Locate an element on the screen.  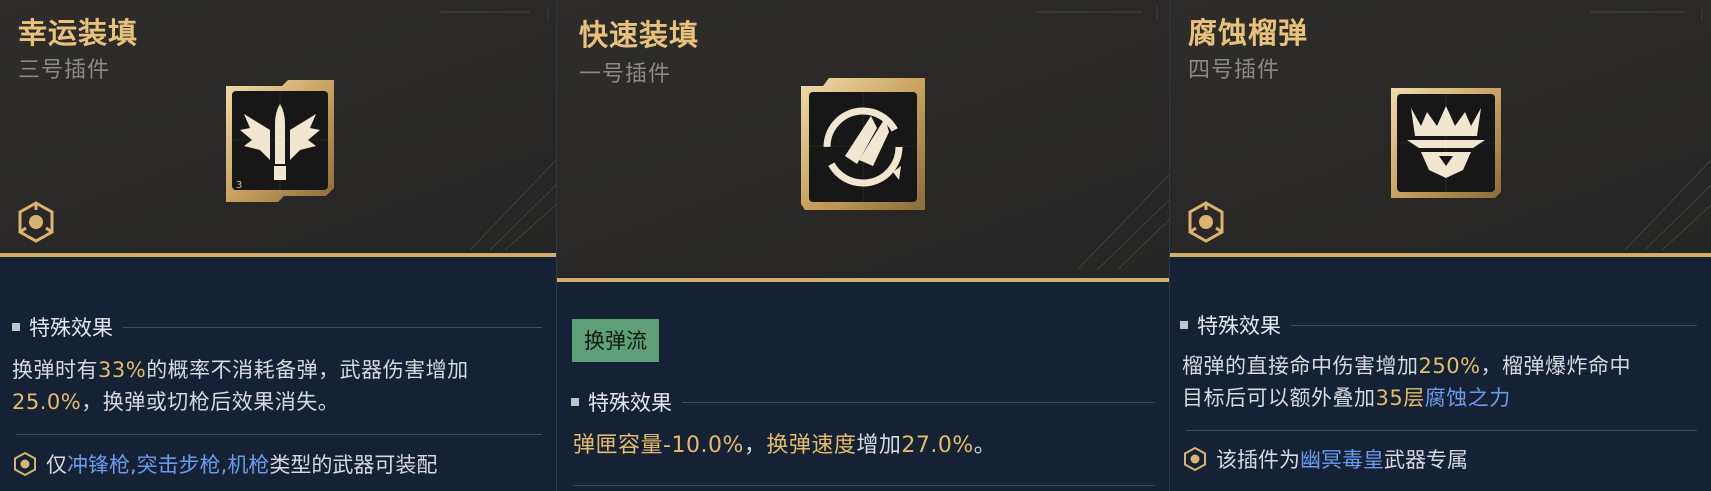
keyword-link: 腐蚀之力 is located at coordinates (1468, 398).